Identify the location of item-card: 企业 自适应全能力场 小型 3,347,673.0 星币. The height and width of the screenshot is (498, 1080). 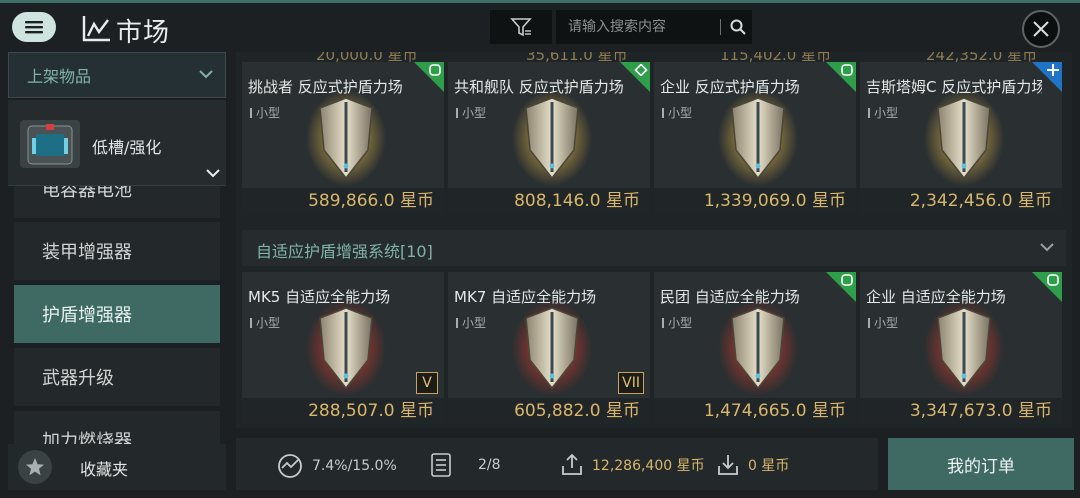
(961, 348).